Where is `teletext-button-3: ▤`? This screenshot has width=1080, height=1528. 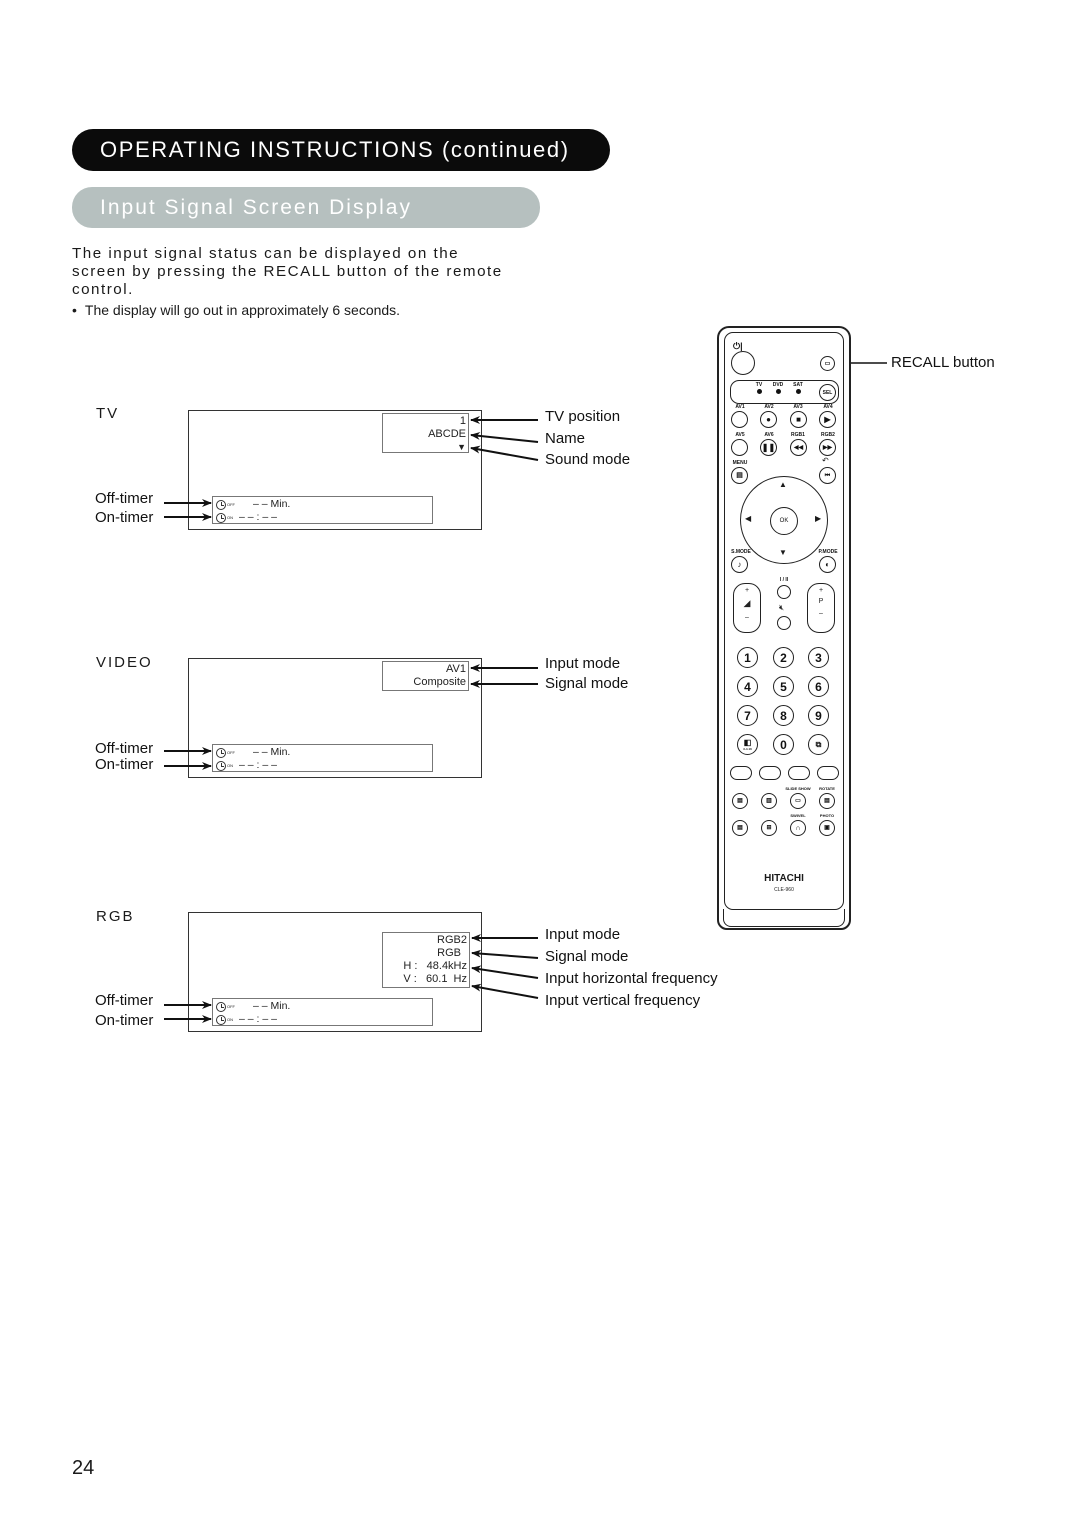 teletext-button-3: ▤ is located at coordinates (740, 828).